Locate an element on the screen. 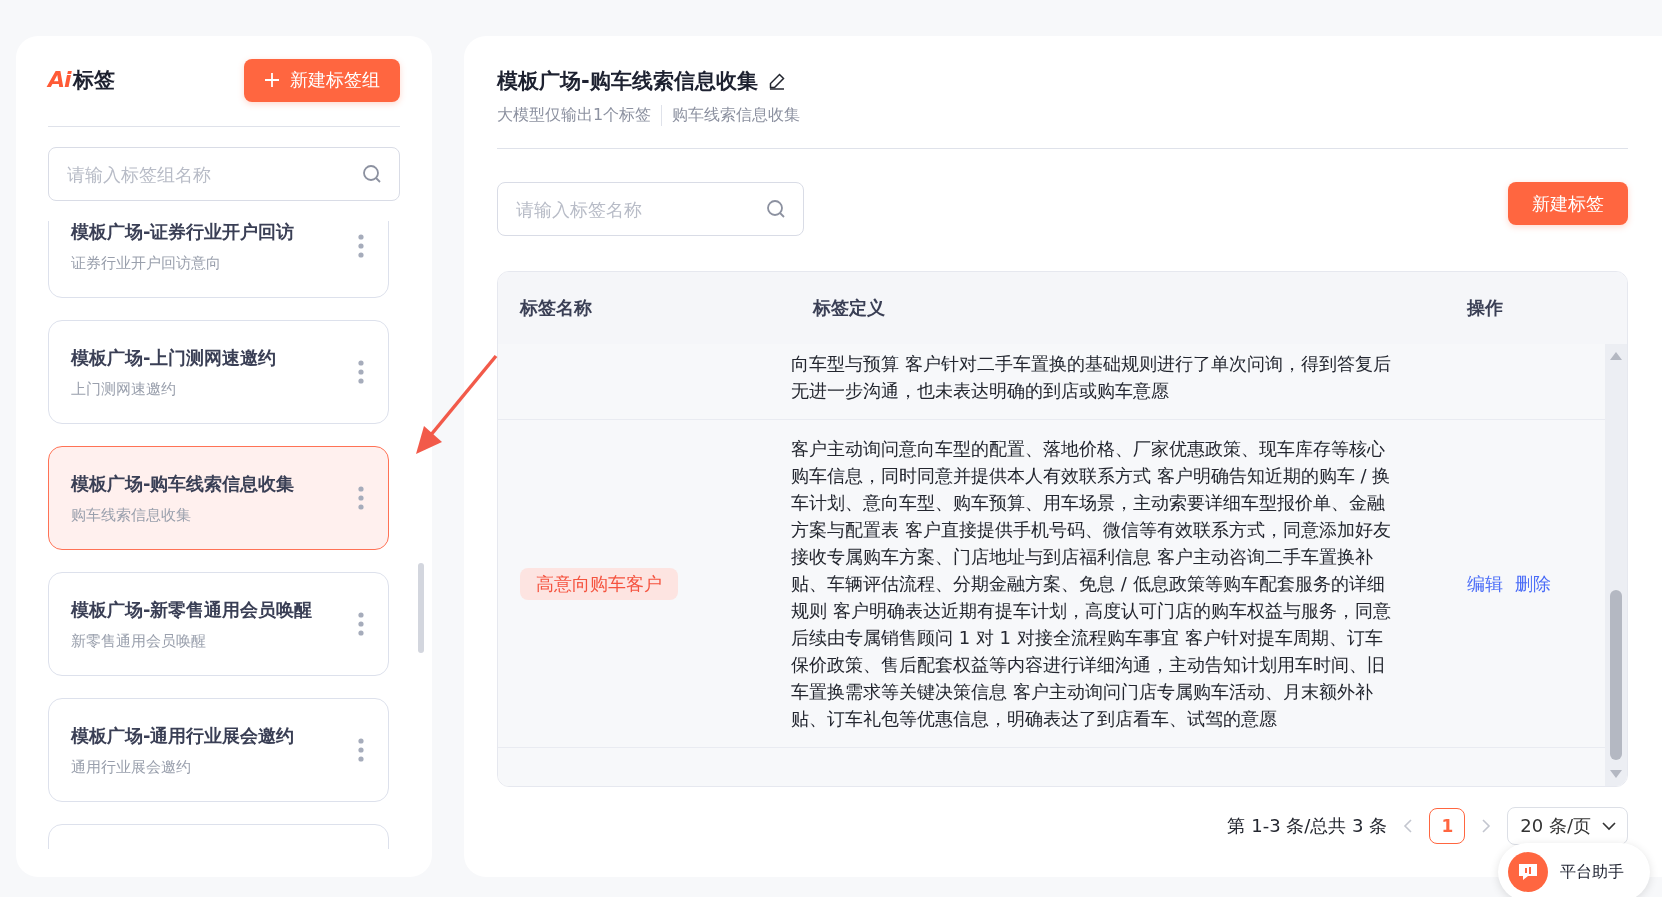  group-search-field: 请输入标签组名称 is located at coordinates (224, 174).